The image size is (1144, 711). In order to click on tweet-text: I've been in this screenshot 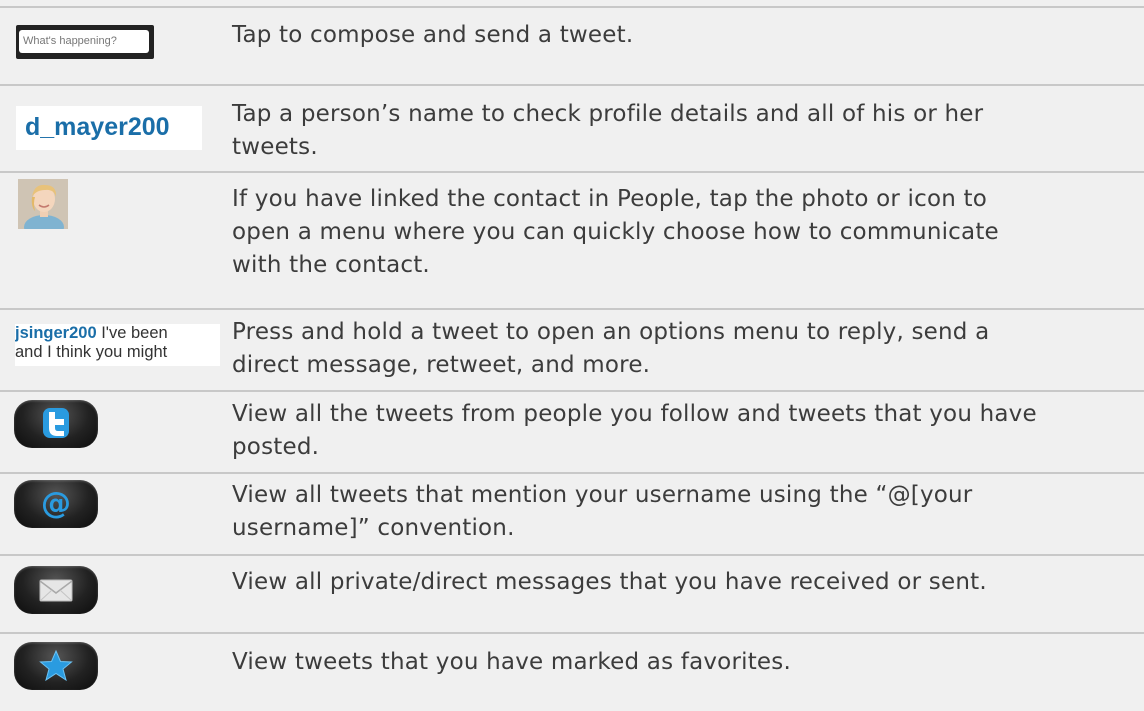, I will do `click(132, 333)`.